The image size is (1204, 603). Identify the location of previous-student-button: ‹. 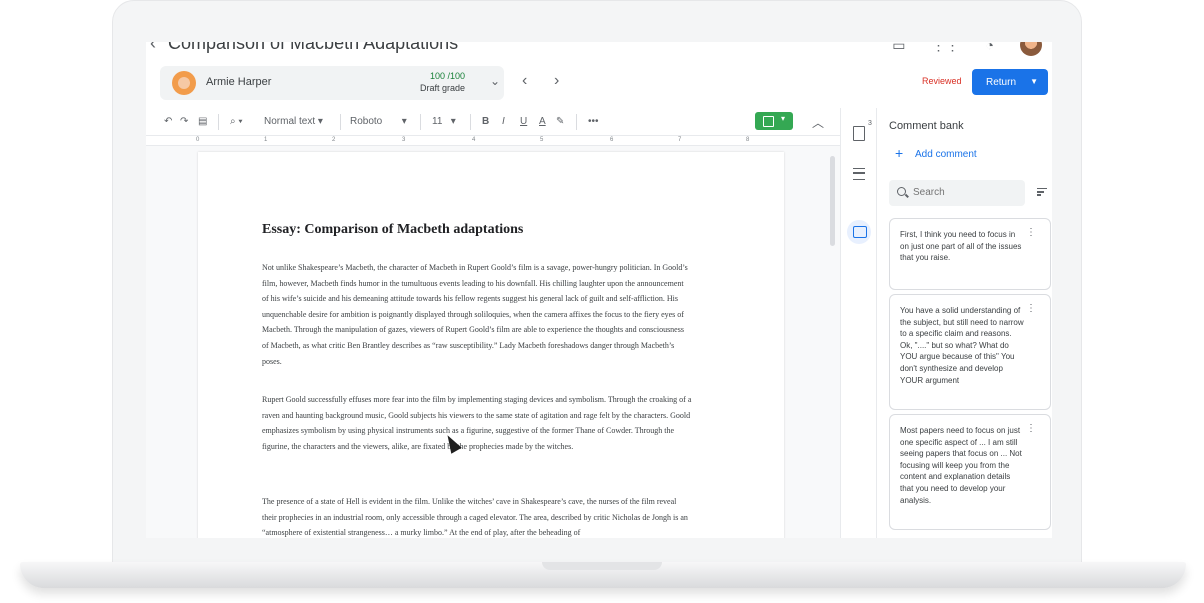
(524, 81).